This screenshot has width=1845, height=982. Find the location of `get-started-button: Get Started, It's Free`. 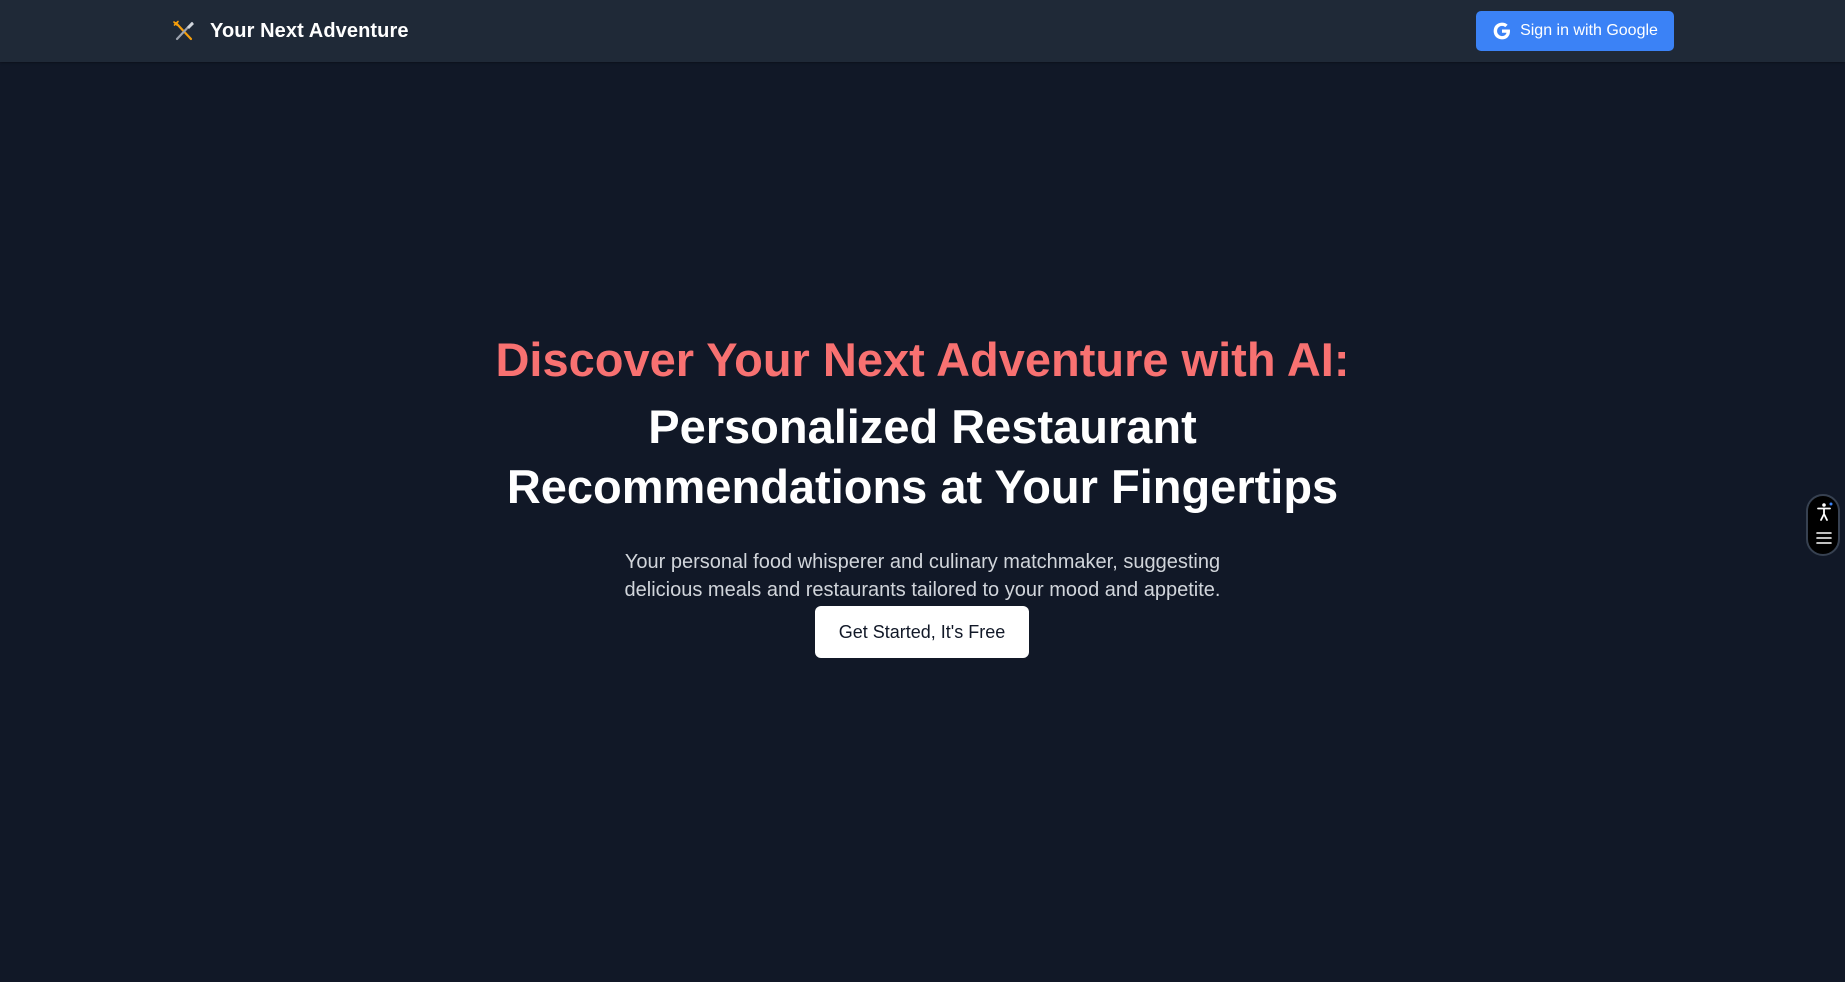

get-started-button: Get Started, It's Free is located at coordinates (922, 632).